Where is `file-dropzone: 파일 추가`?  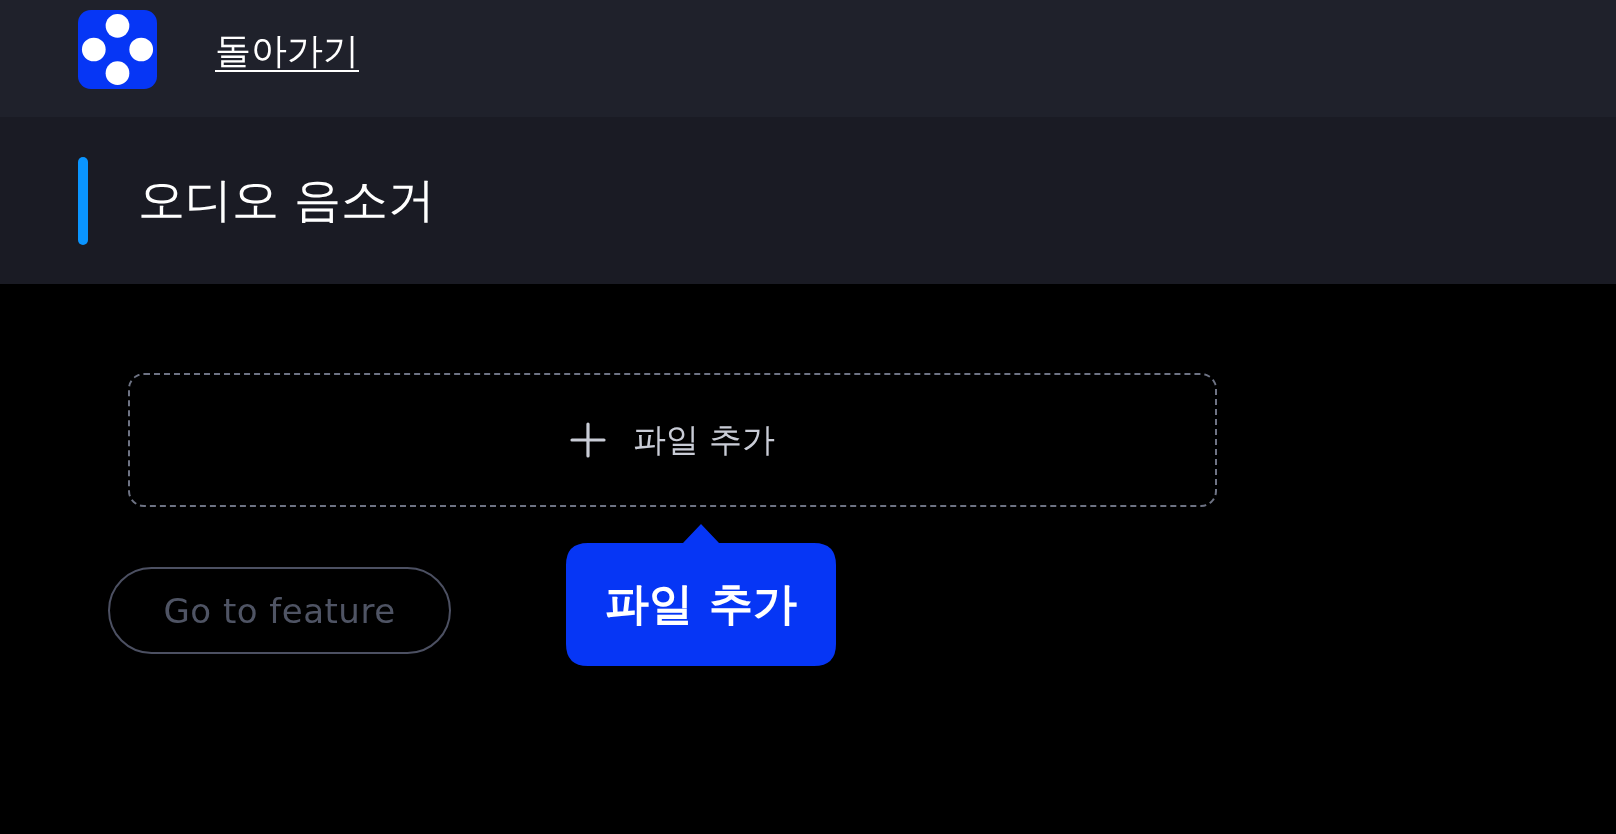 file-dropzone: 파일 추가 is located at coordinates (672, 440).